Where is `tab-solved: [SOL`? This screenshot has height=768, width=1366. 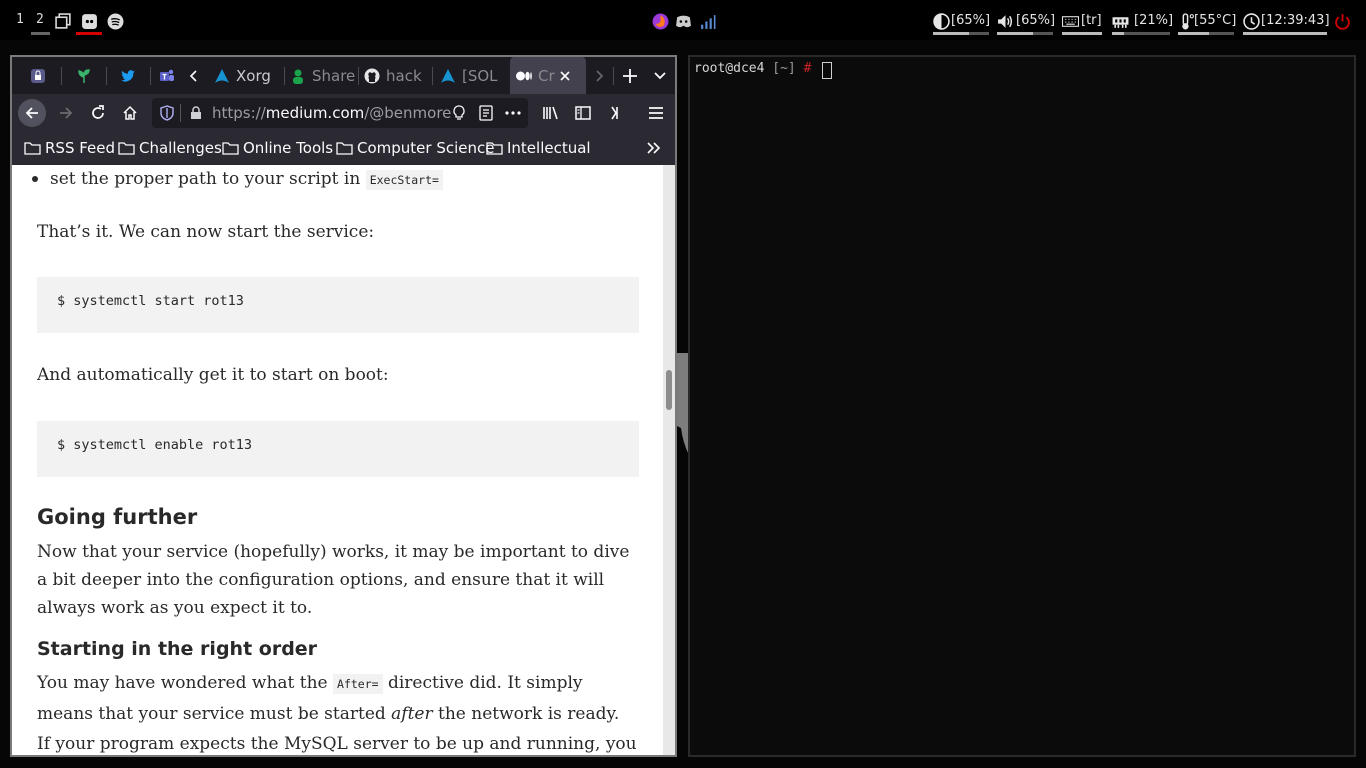 tab-solved: [SOL is located at coordinates (473, 75).